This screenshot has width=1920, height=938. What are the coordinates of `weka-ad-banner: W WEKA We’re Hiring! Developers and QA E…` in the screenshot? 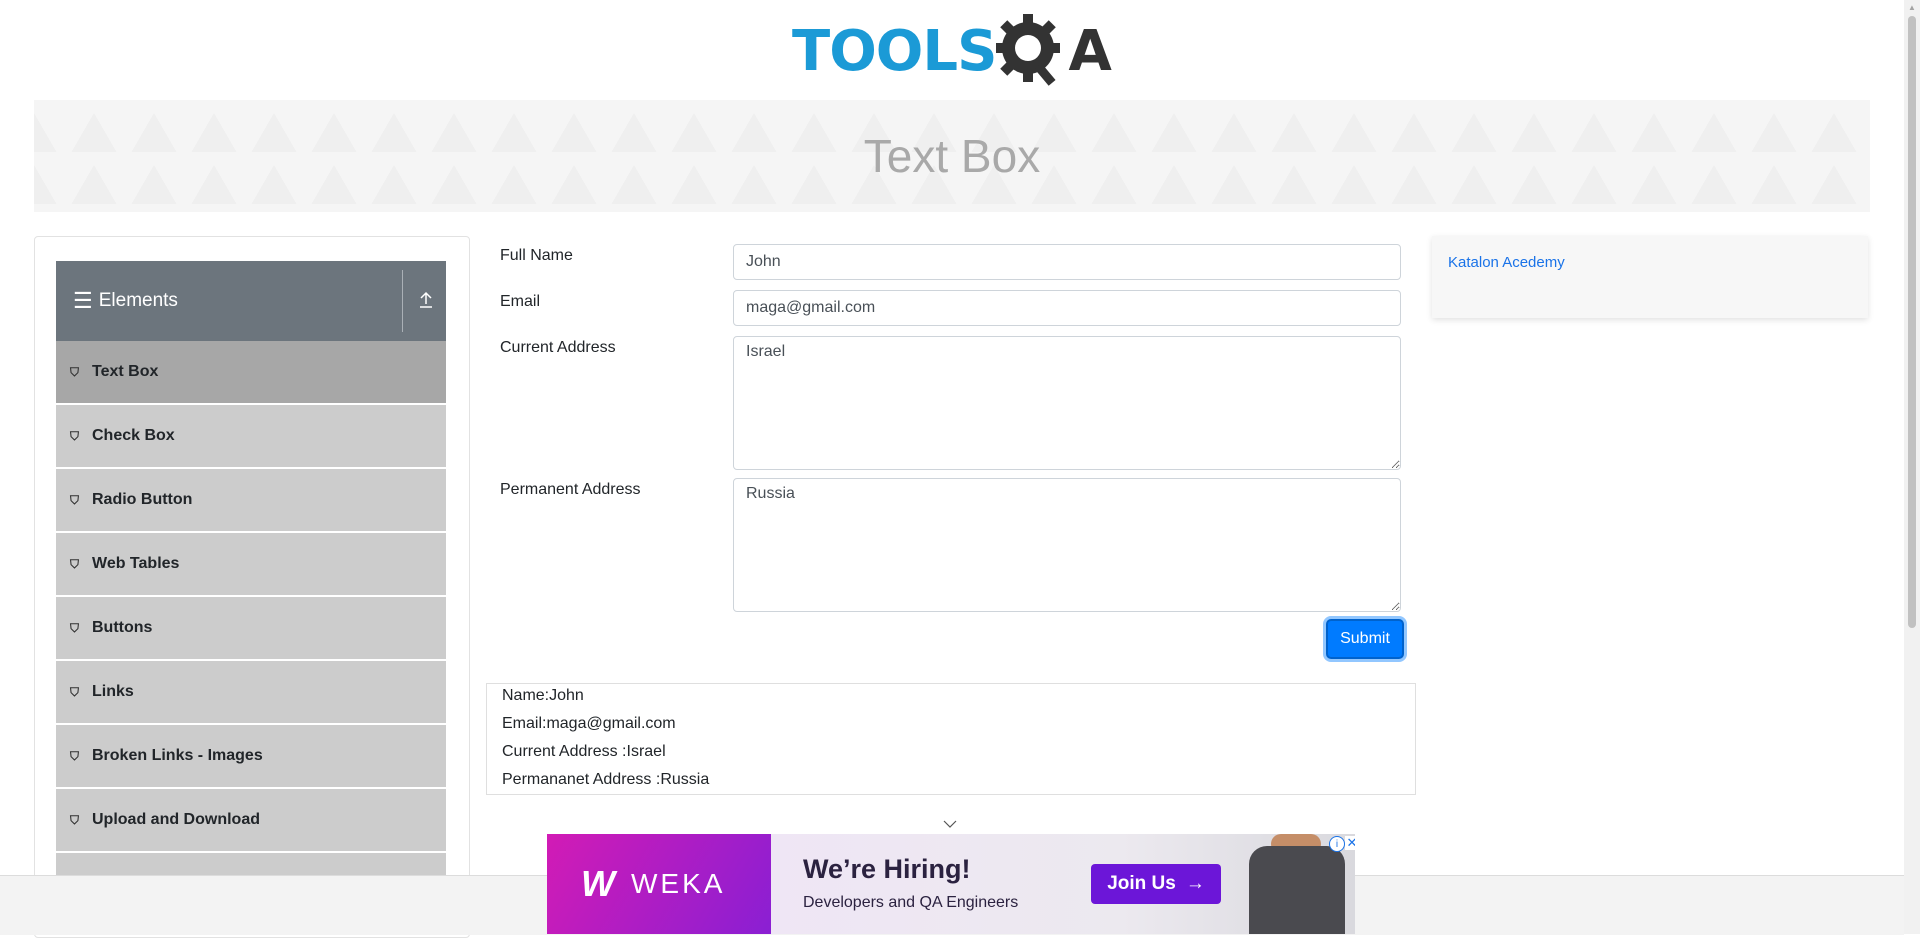 It's located at (951, 884).